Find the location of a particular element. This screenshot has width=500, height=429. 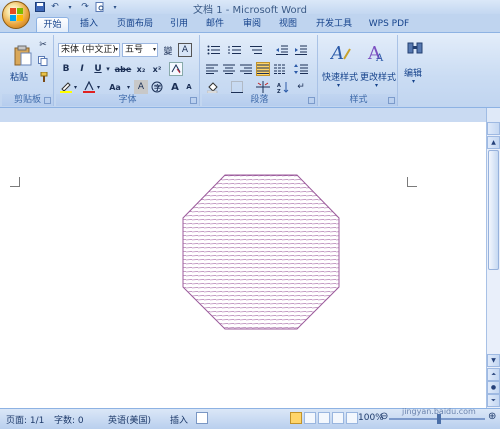

draft-view-button is located at coordinates (352, 418).